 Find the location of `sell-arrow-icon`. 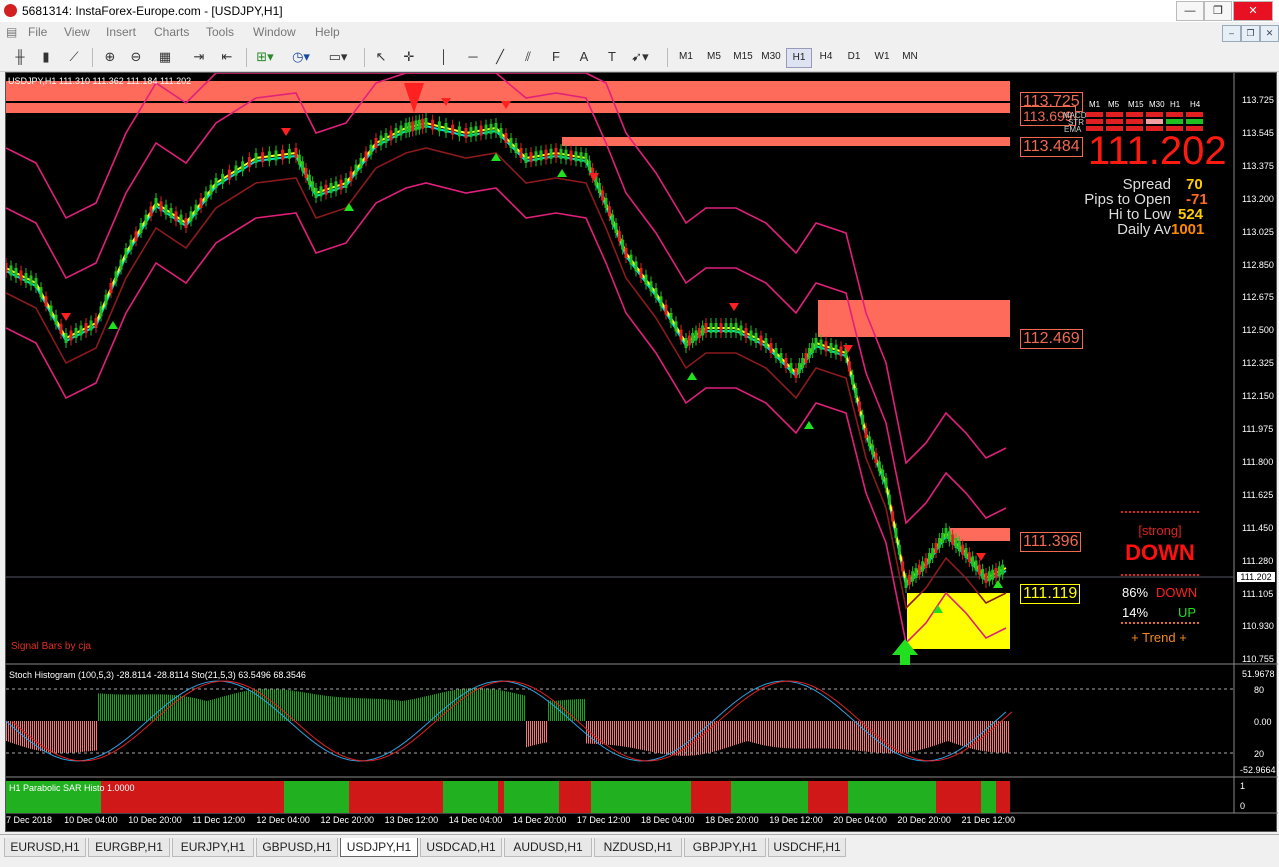

sell-arrow-icon is located at coordinates (66, 317).